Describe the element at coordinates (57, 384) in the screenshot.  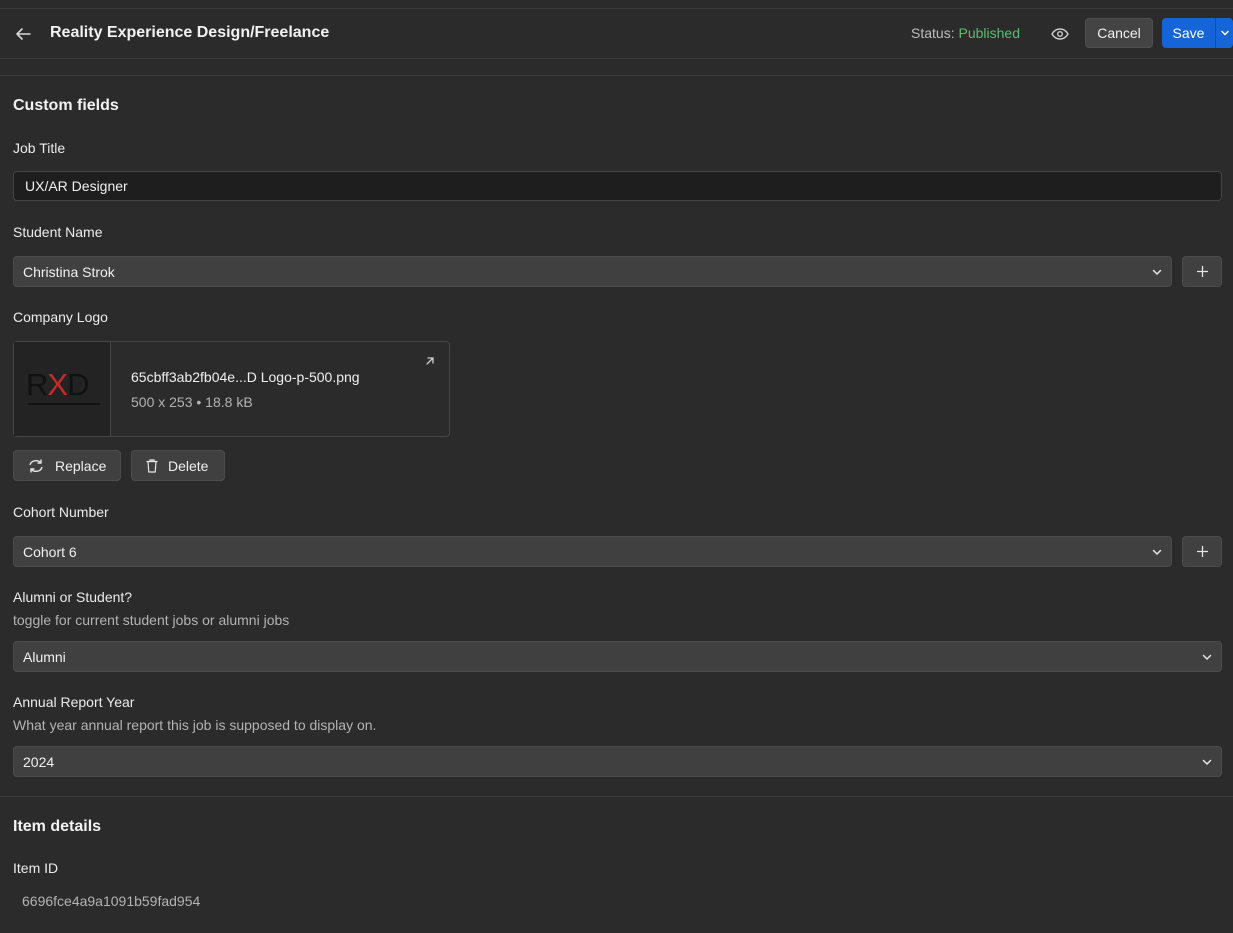
I see `rxd-logo-image: RXD` at that location.